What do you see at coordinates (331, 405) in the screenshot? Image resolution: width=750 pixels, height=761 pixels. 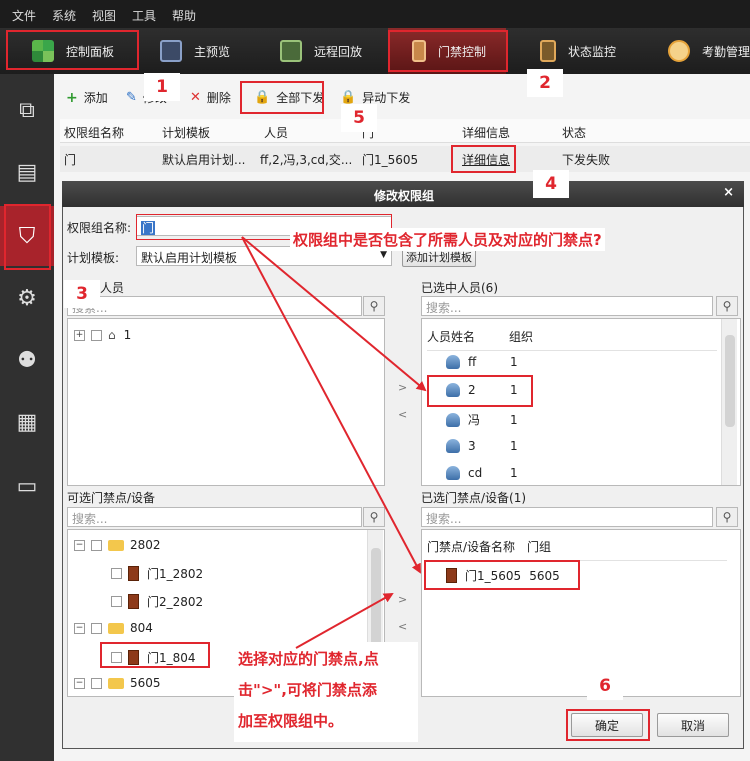 I see `arrow-to-door` at bounding box center [331, 405].